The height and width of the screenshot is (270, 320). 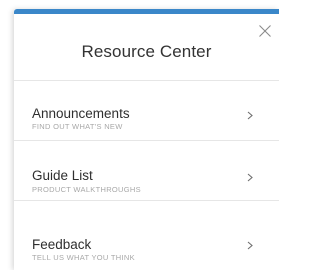 I want to click on close-icon, so click(x=265, y=31).